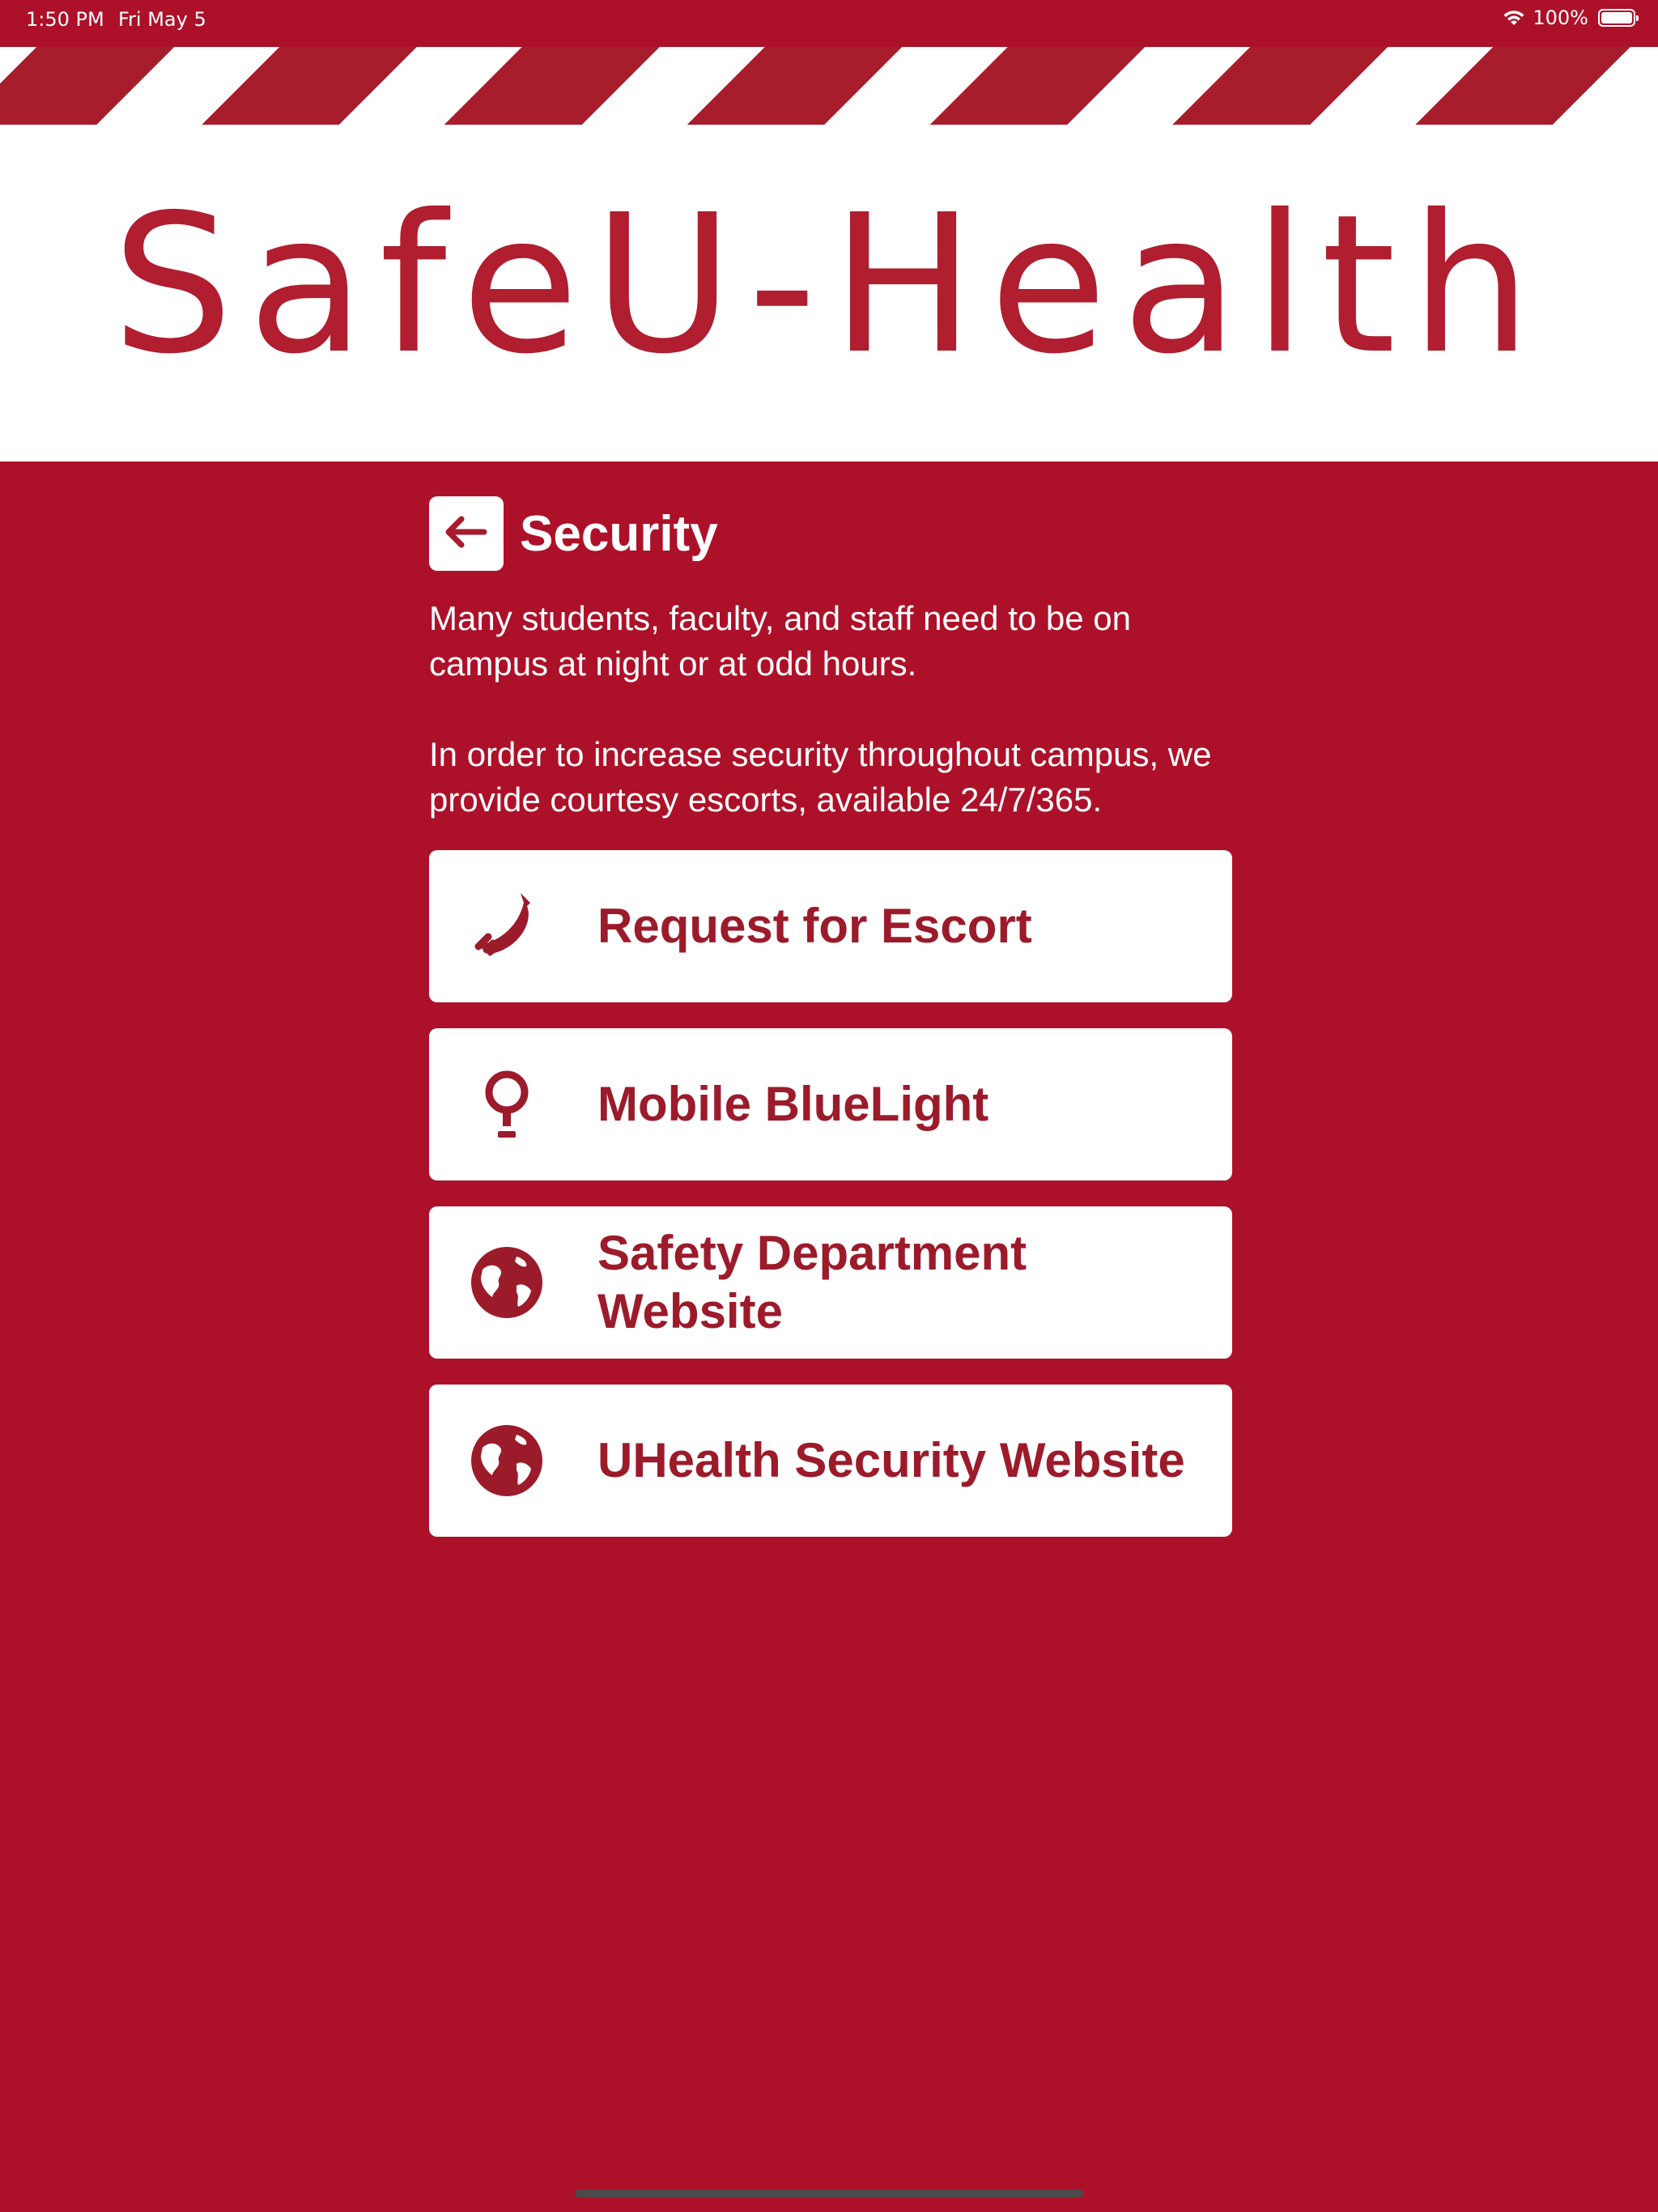  I want to click on wifi-icon, so click(1514, 18).